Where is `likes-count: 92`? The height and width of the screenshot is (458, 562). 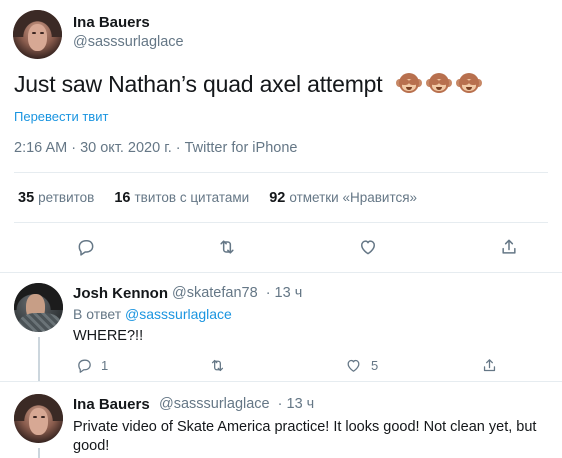 likes-count: 92 is located at coordinates (277, 198).